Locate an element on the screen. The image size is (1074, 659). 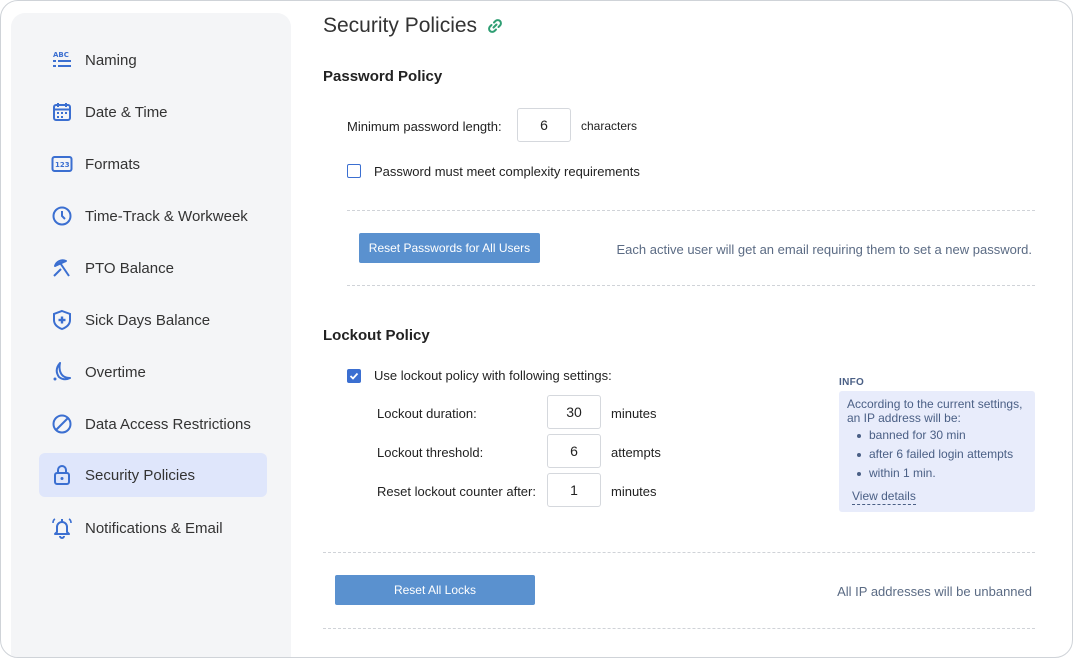
sidebar-item-label: Formats is located at coordinates (113, 164).